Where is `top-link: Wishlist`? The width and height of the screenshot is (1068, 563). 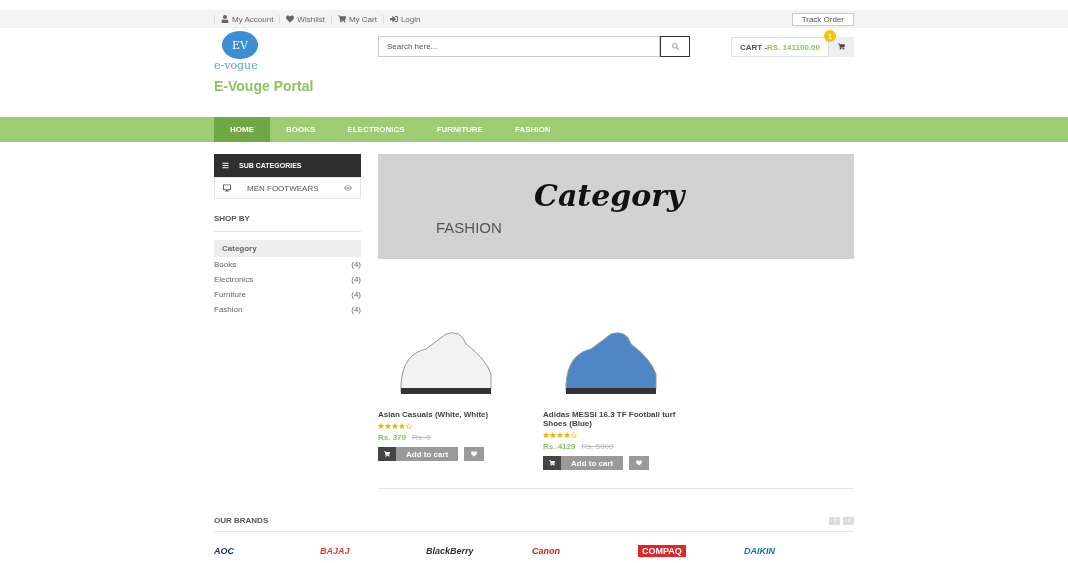
top-link: Wishlist is located at coordinates (305, 19).